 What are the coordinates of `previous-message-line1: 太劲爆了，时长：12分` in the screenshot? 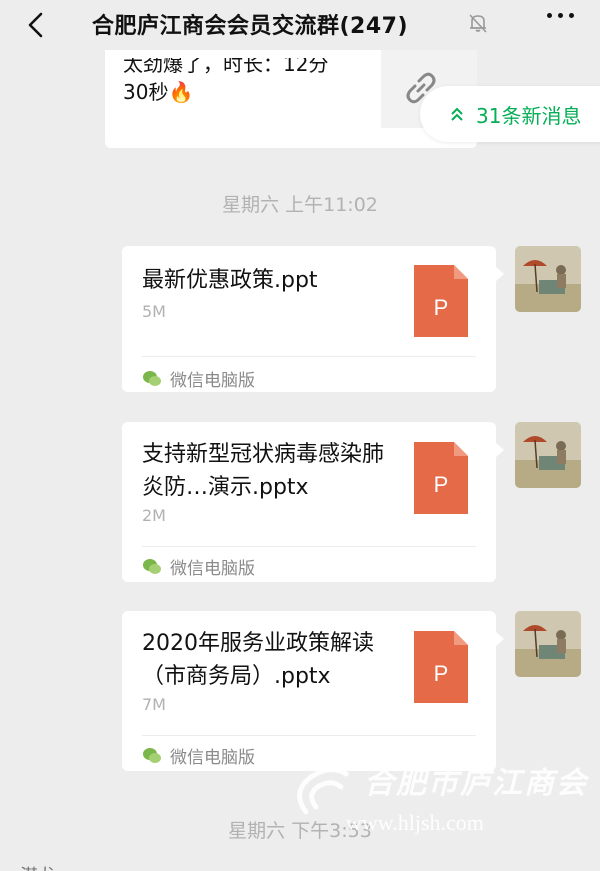 It's located at (226, 64).